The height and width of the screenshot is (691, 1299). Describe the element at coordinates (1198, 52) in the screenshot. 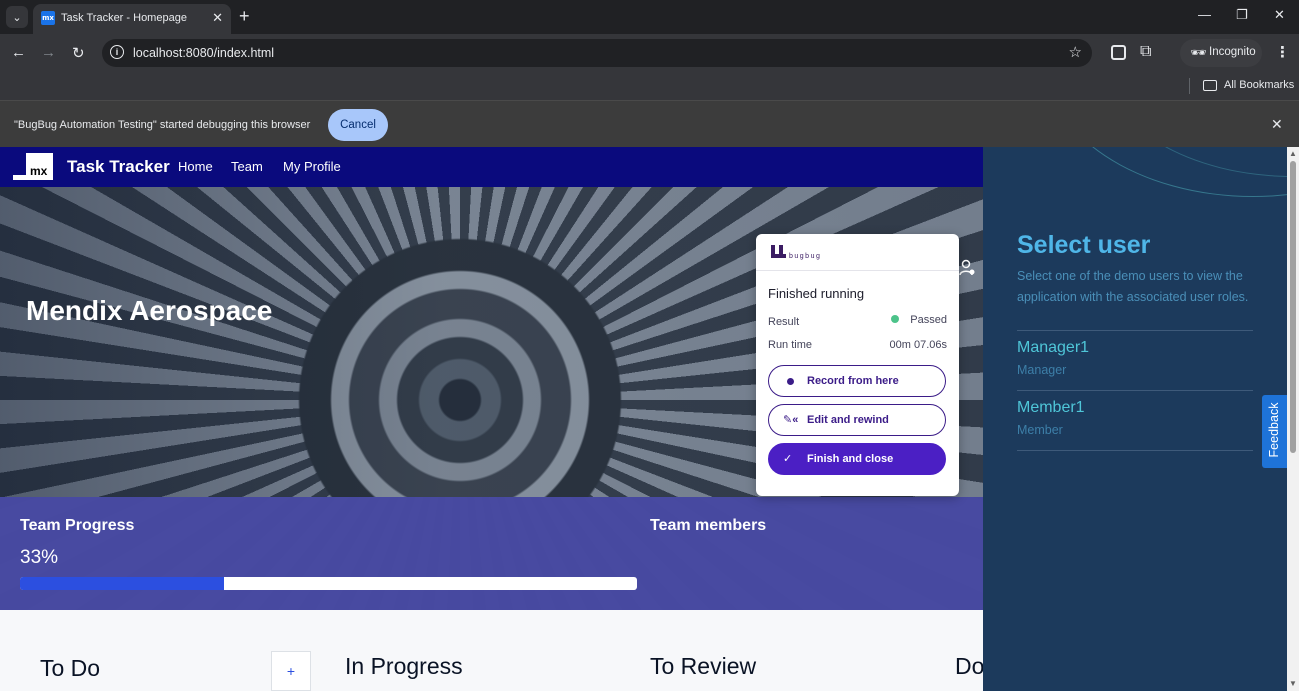

I see `incognito-icon: 🕶` at that location.